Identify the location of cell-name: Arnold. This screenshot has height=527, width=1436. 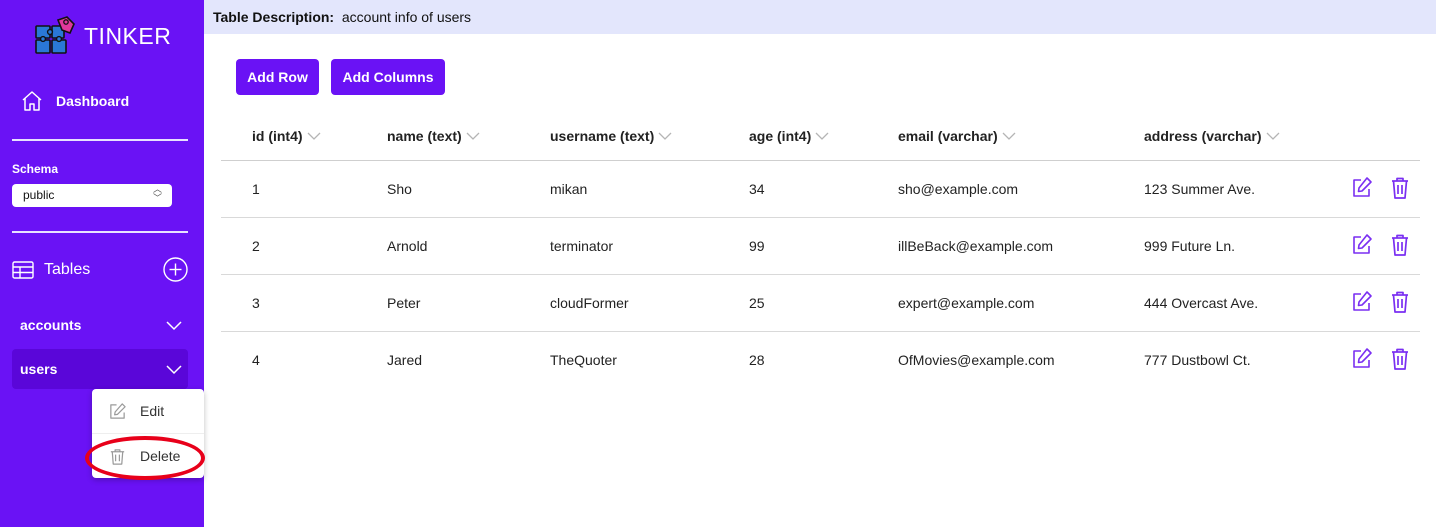
(407, 246).